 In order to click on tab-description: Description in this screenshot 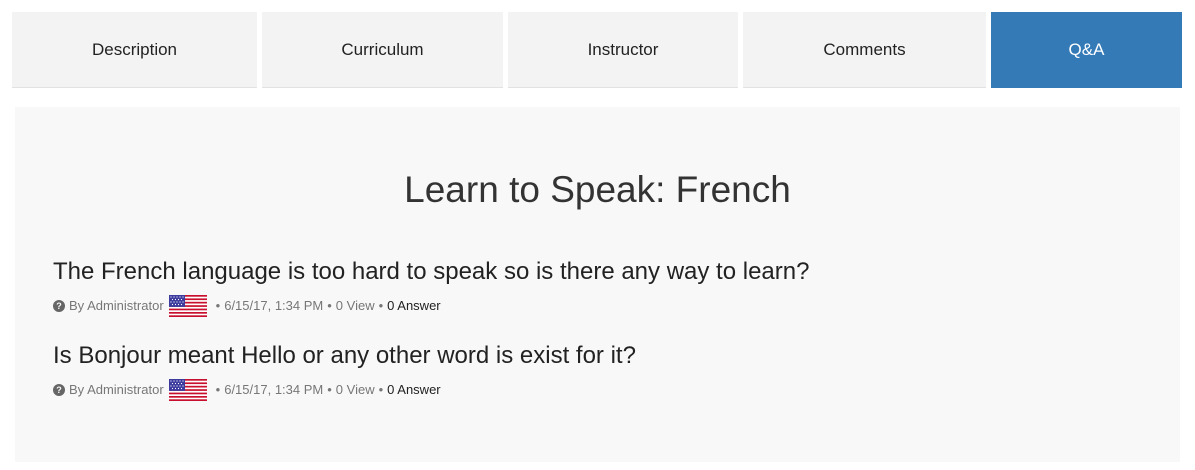, I will do `click(134, 50)`.